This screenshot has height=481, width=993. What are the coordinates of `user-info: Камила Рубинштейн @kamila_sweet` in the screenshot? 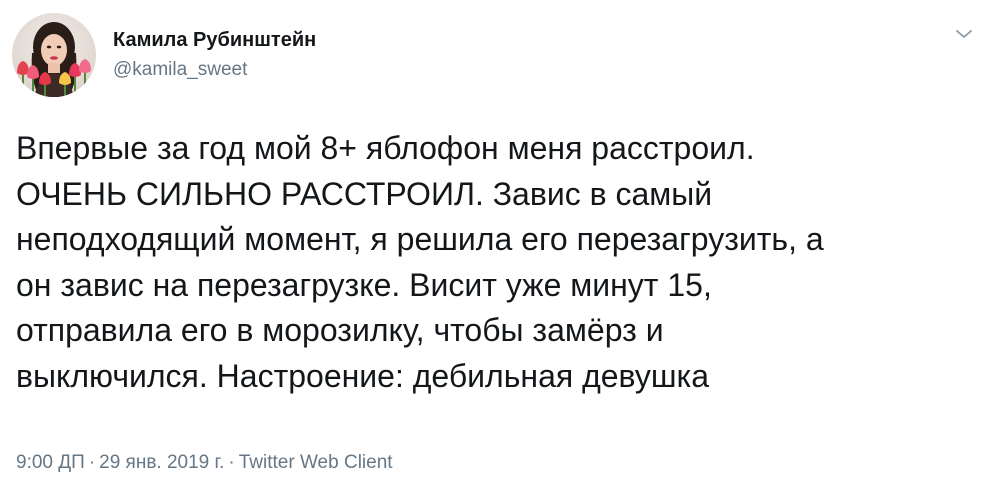 It's located at (214, 55).